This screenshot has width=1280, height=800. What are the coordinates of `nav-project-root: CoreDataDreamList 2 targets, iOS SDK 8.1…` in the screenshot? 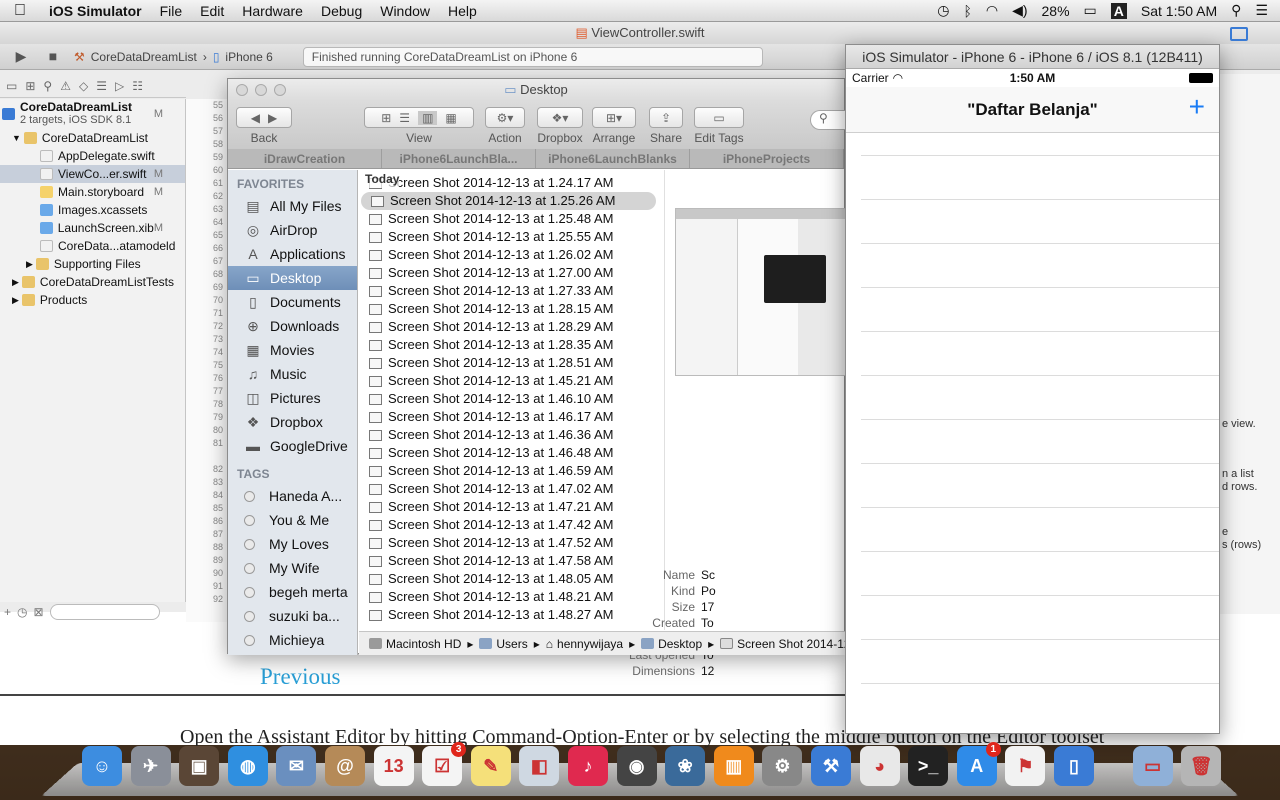 It's located at (92, 114).